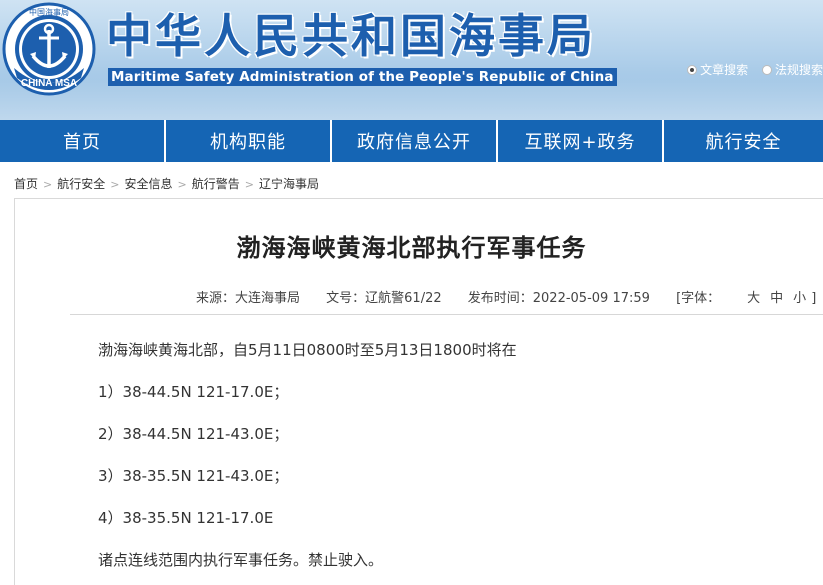  I want to click on font-size-large-button: 大, so click(753, 298).